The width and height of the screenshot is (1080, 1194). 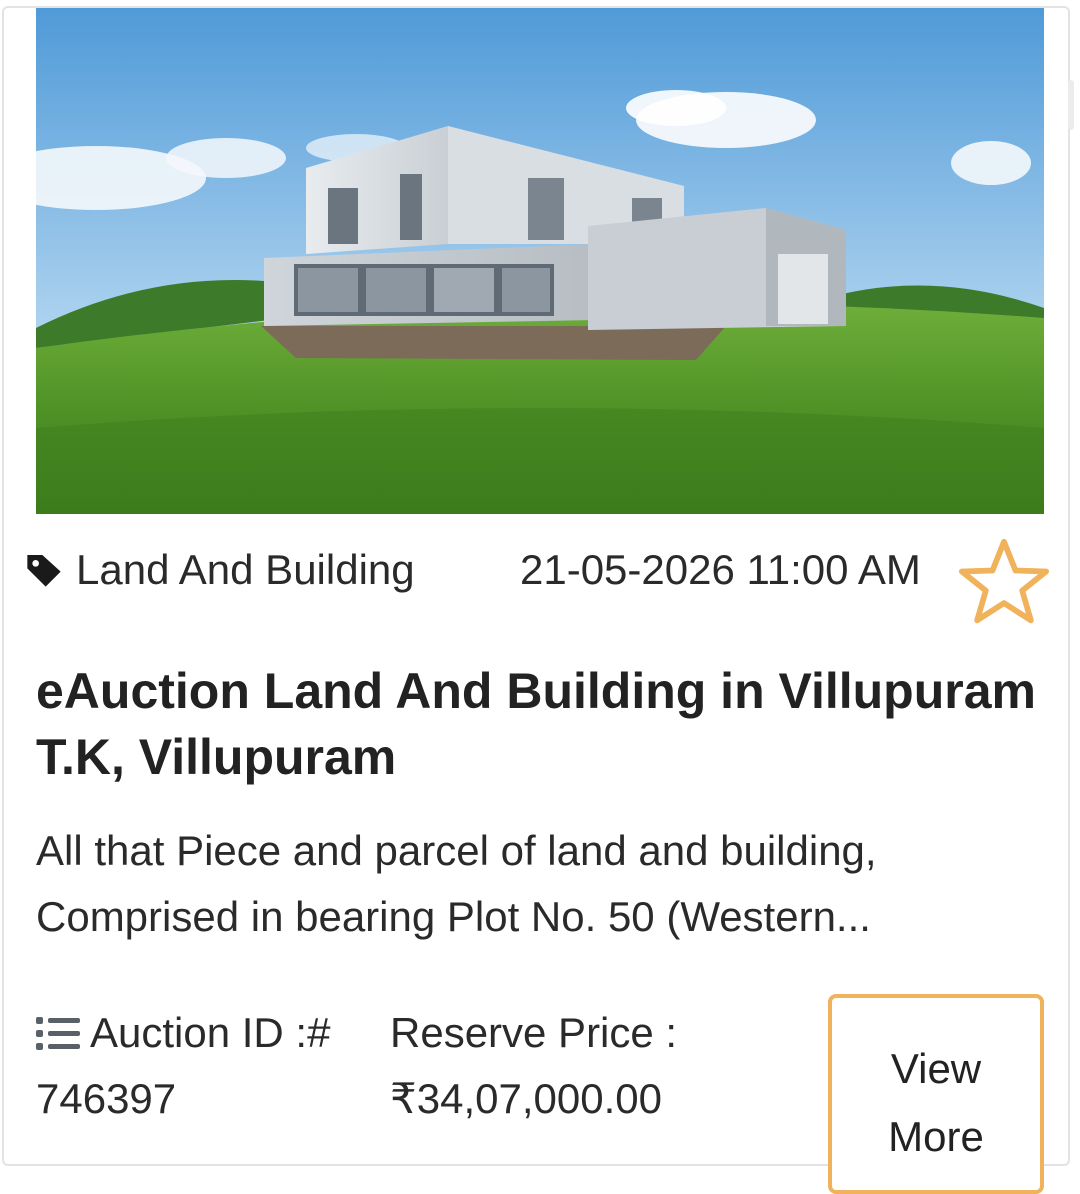 I want to click on auction-id-label: Auction ID :#, so click(x=210, y=1032).